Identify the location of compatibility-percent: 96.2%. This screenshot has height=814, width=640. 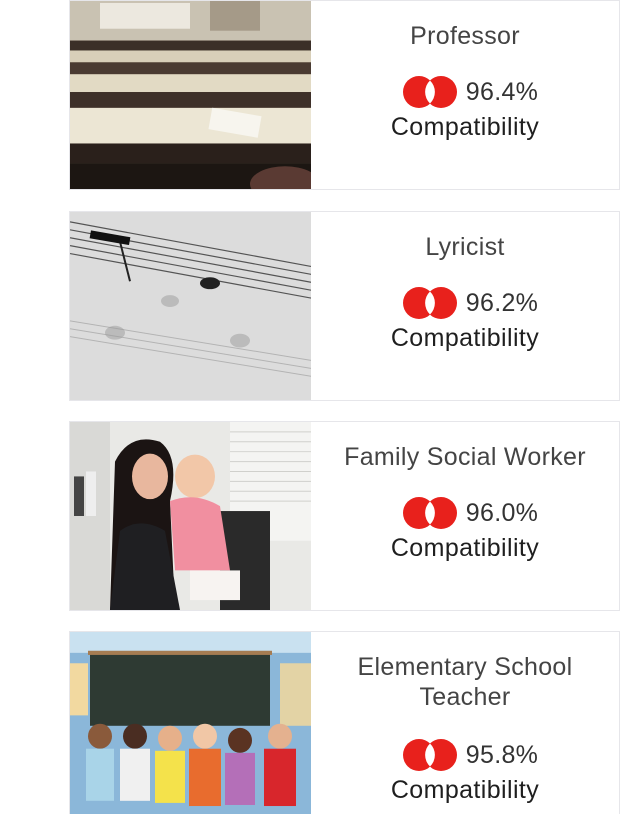
(502, 302).